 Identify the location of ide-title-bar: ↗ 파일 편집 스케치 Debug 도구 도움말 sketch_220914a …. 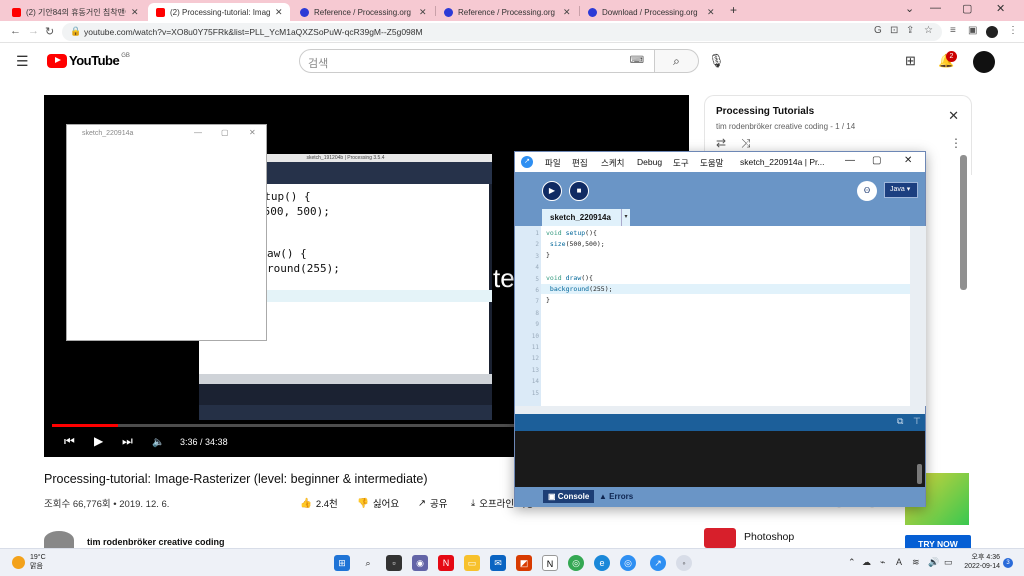
(720, 162).